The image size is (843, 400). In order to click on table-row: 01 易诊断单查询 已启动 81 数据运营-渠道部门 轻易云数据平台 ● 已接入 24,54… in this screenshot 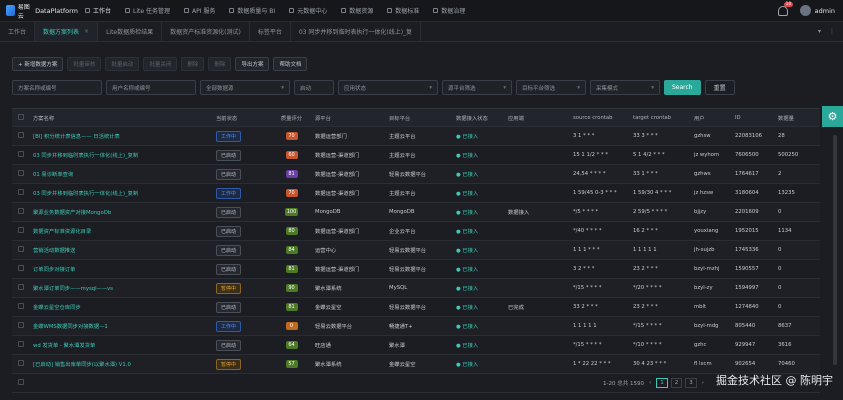, I will do `click(416, 174)`.